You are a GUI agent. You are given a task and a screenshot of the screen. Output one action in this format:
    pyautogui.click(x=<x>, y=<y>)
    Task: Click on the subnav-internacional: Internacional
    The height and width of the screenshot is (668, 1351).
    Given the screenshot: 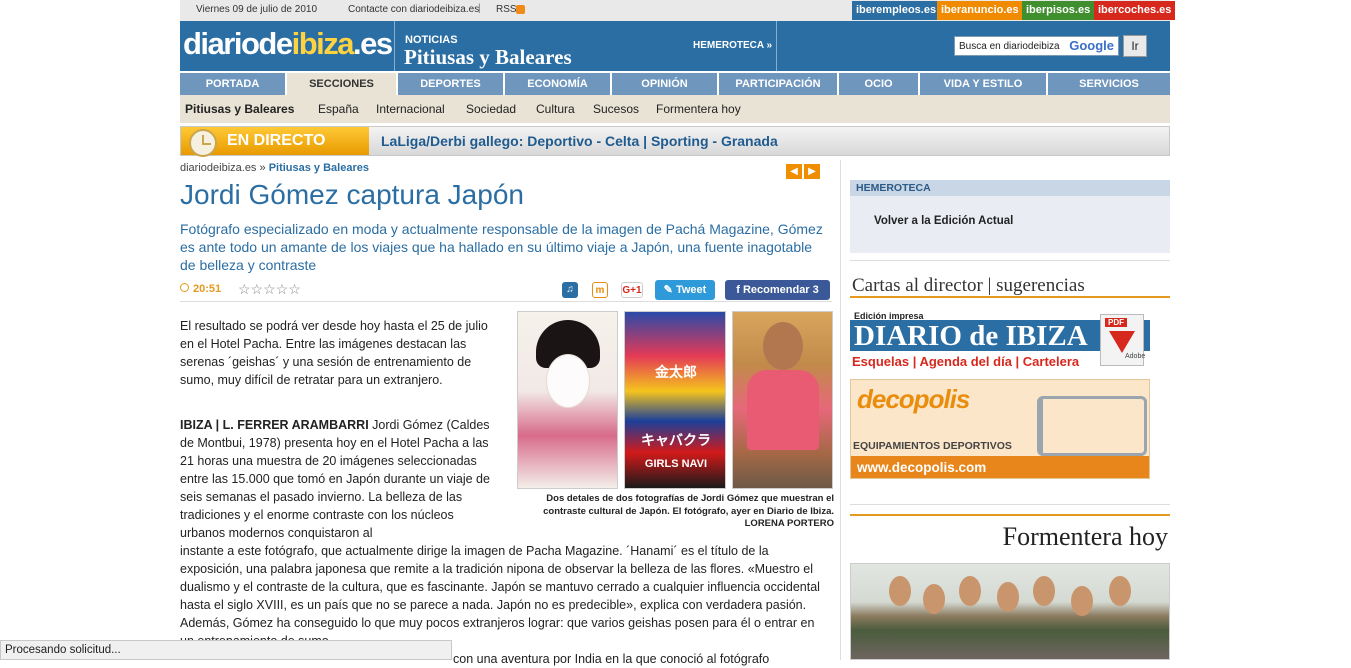 What is the action you would take?
    pyautogui.click(x=410, y=109)
    